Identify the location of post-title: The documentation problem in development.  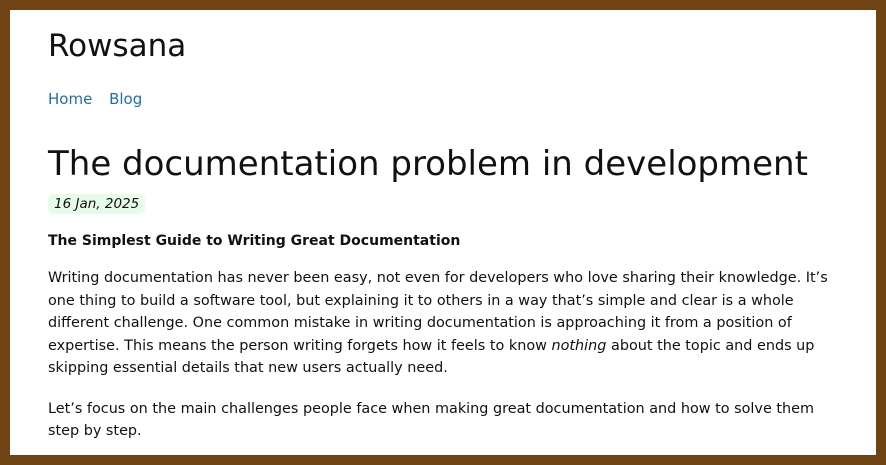
(428, 164).